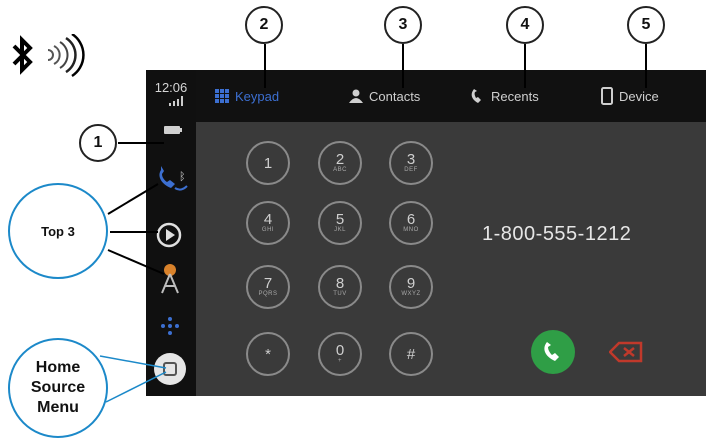 This screenshot has height=443, width=708. Describe the element at coordinates (98, 143) in the screenshot. I see `callout-1: 1` at that location.